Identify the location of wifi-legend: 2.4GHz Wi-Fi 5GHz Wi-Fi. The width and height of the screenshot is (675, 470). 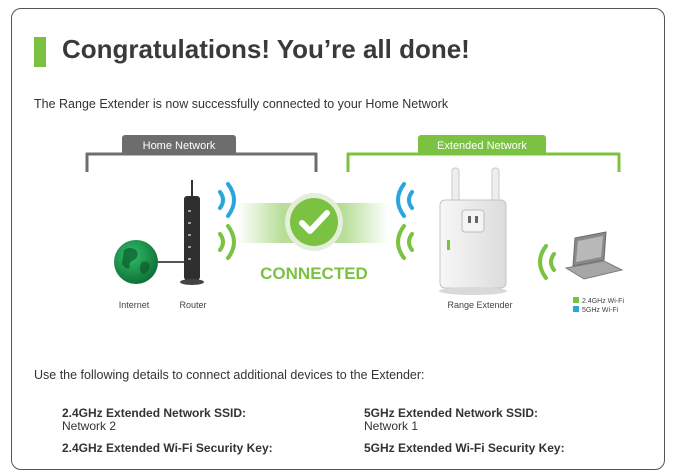
(598, 305).